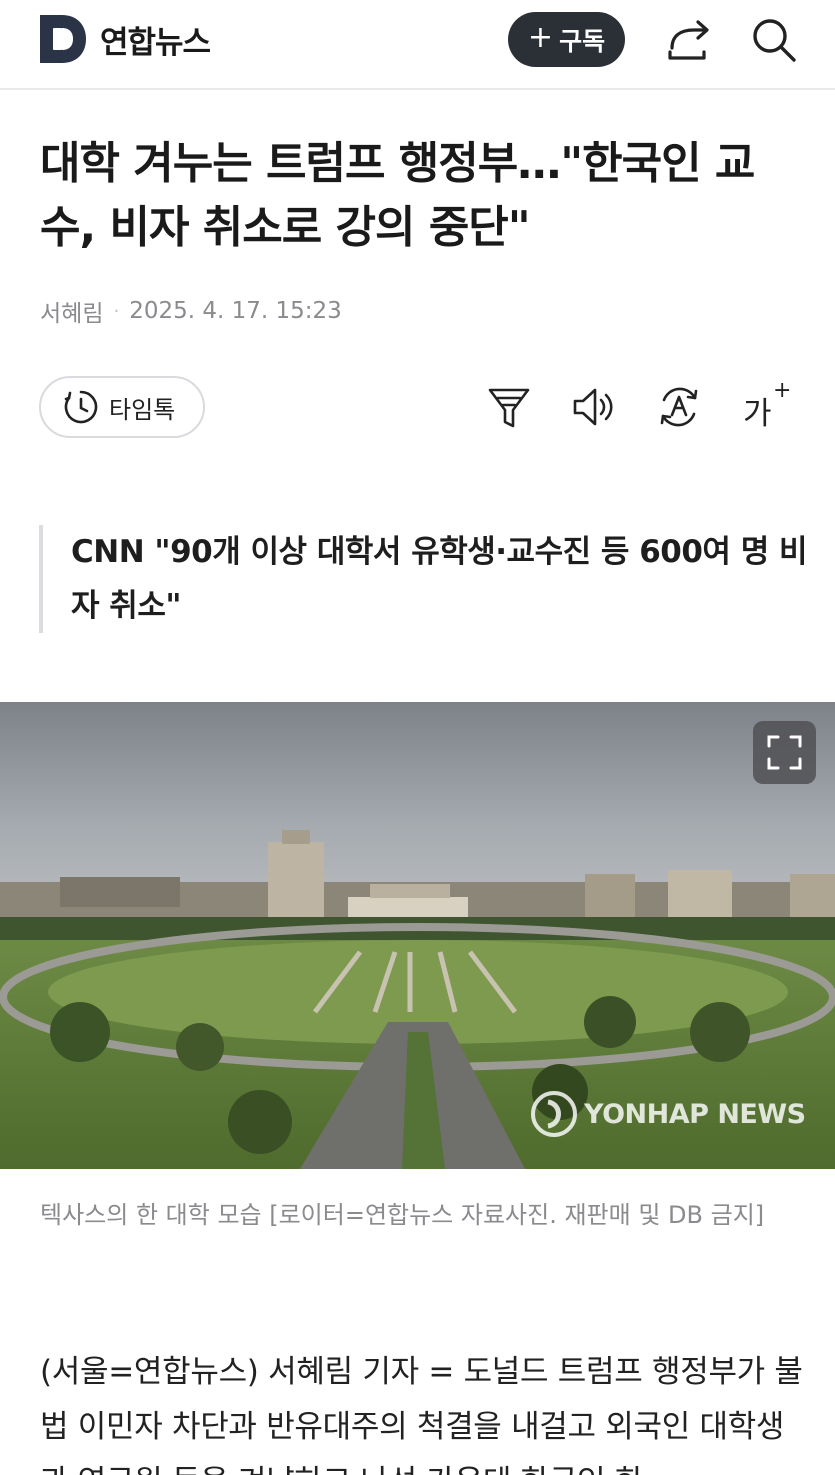 The height and width of the screenshot is (1475, 835). I want to click on daum-logo-icon, so click(63, 39).